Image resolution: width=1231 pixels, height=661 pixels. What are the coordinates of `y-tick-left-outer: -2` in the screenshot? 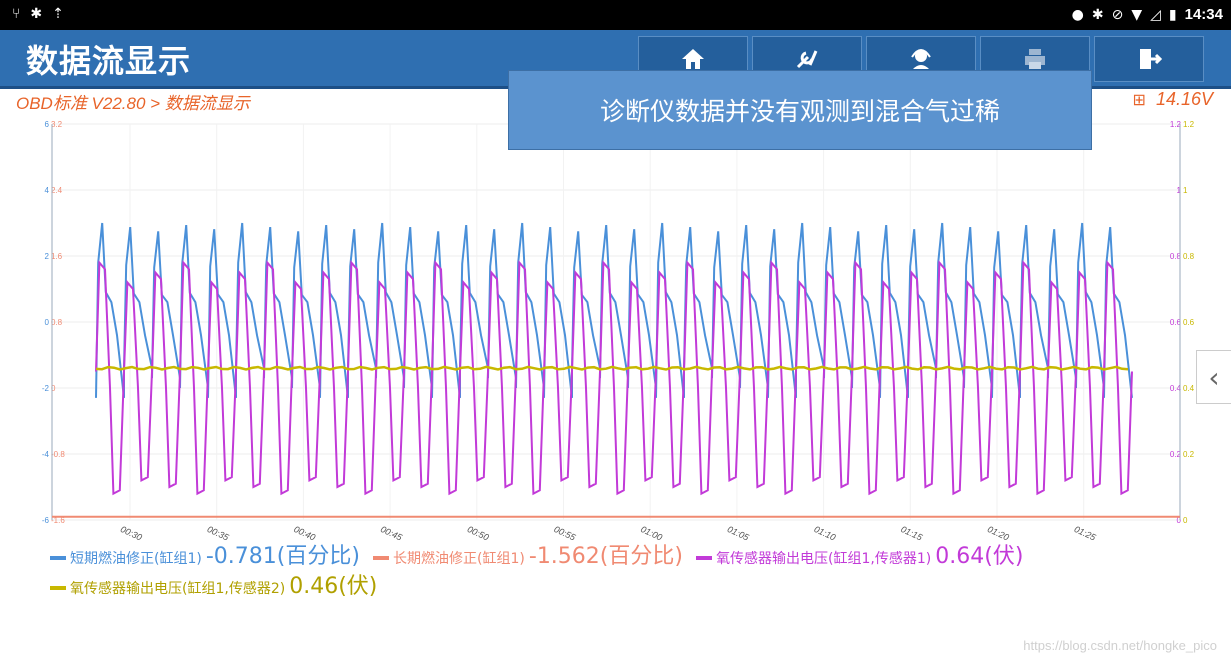 It's located at (46, 388).